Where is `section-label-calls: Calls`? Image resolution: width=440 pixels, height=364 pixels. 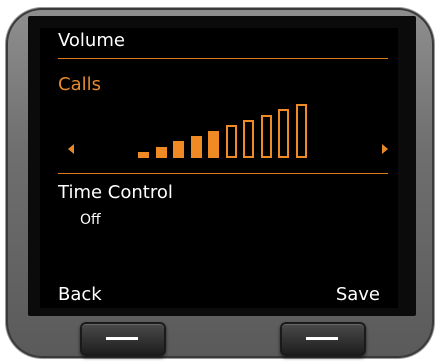 section-label-calls: Calls is located at coordinates (79, 84).